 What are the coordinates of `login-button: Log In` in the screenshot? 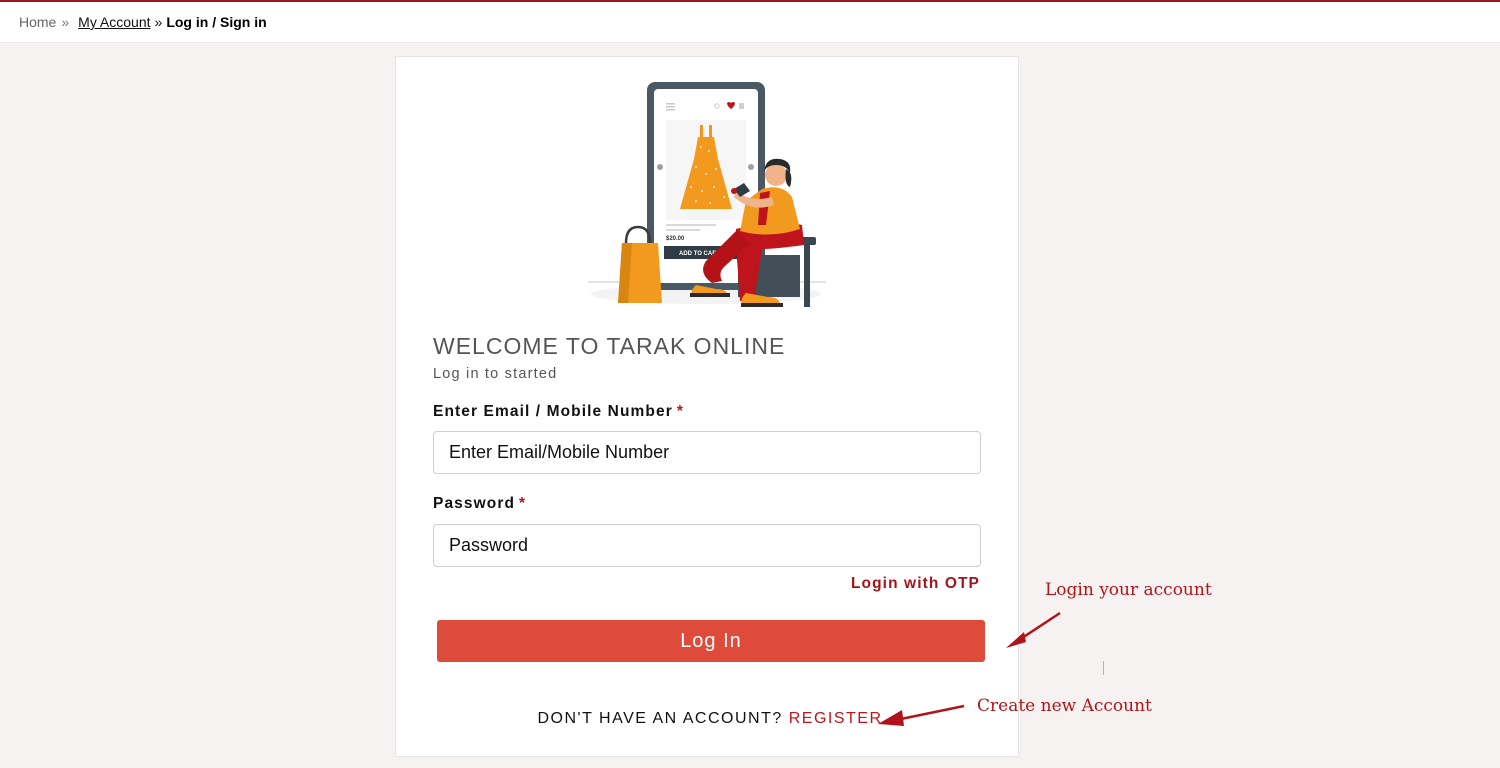 It's located at (711, 641).